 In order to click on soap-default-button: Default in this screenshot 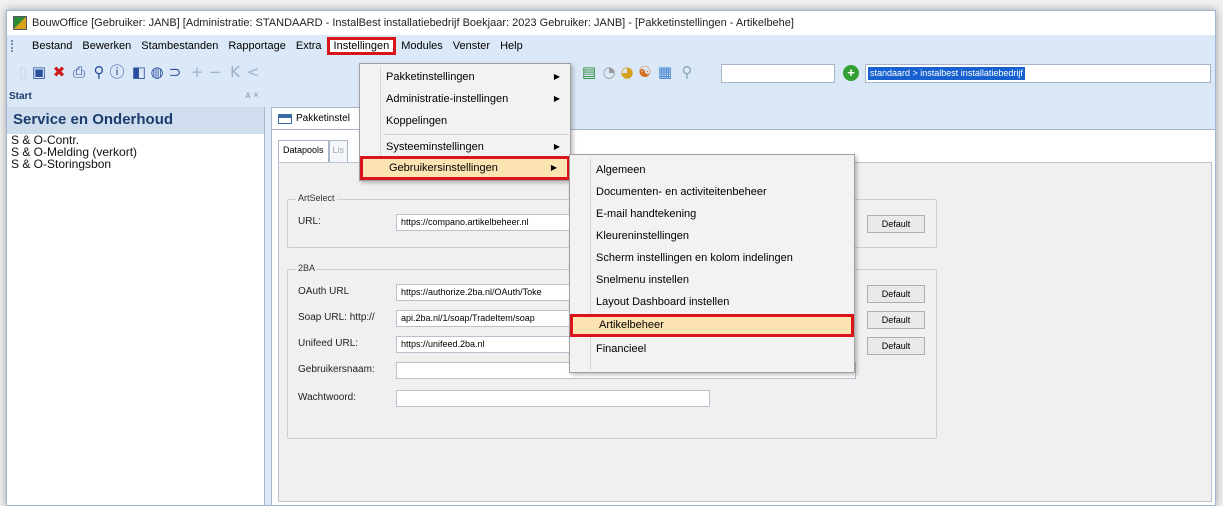, I will do `click(896, 320)`.